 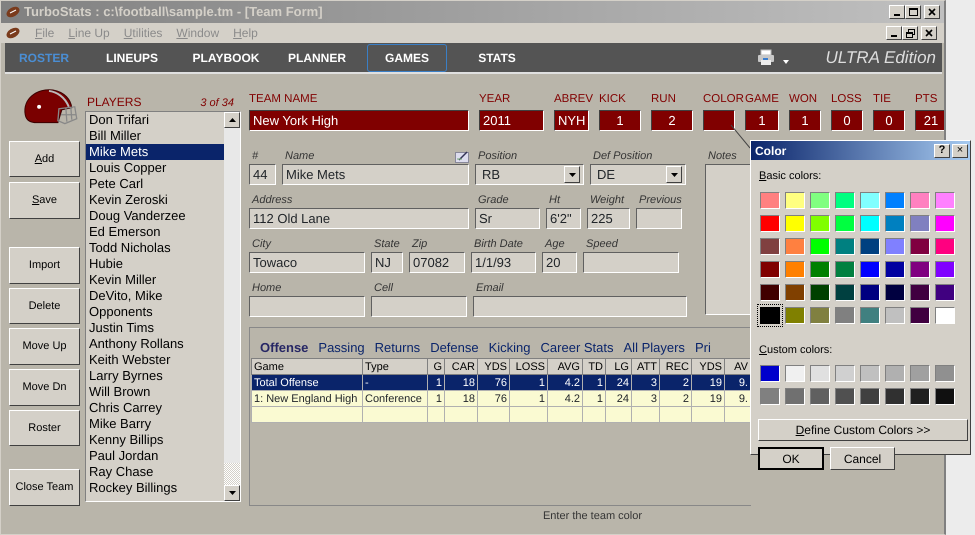 I want to click on input-field: NJ, so click(x=387, y=262).